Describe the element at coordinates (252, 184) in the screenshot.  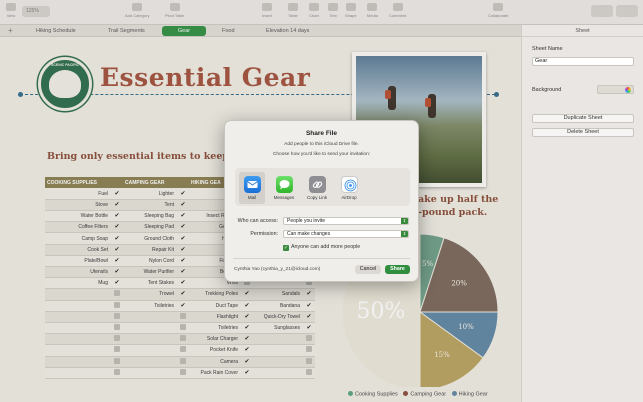
I see `mail-icon` at that location.